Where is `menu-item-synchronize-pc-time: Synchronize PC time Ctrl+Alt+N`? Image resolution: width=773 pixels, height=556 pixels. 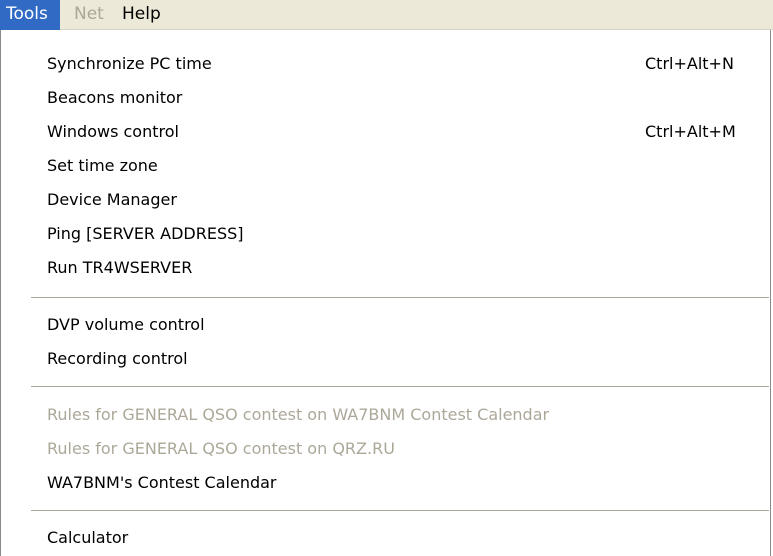 menu-item-synchronize-pc-time: Synchronize PC time Ctrl+Alt+N is located at coordinates (385, 64).